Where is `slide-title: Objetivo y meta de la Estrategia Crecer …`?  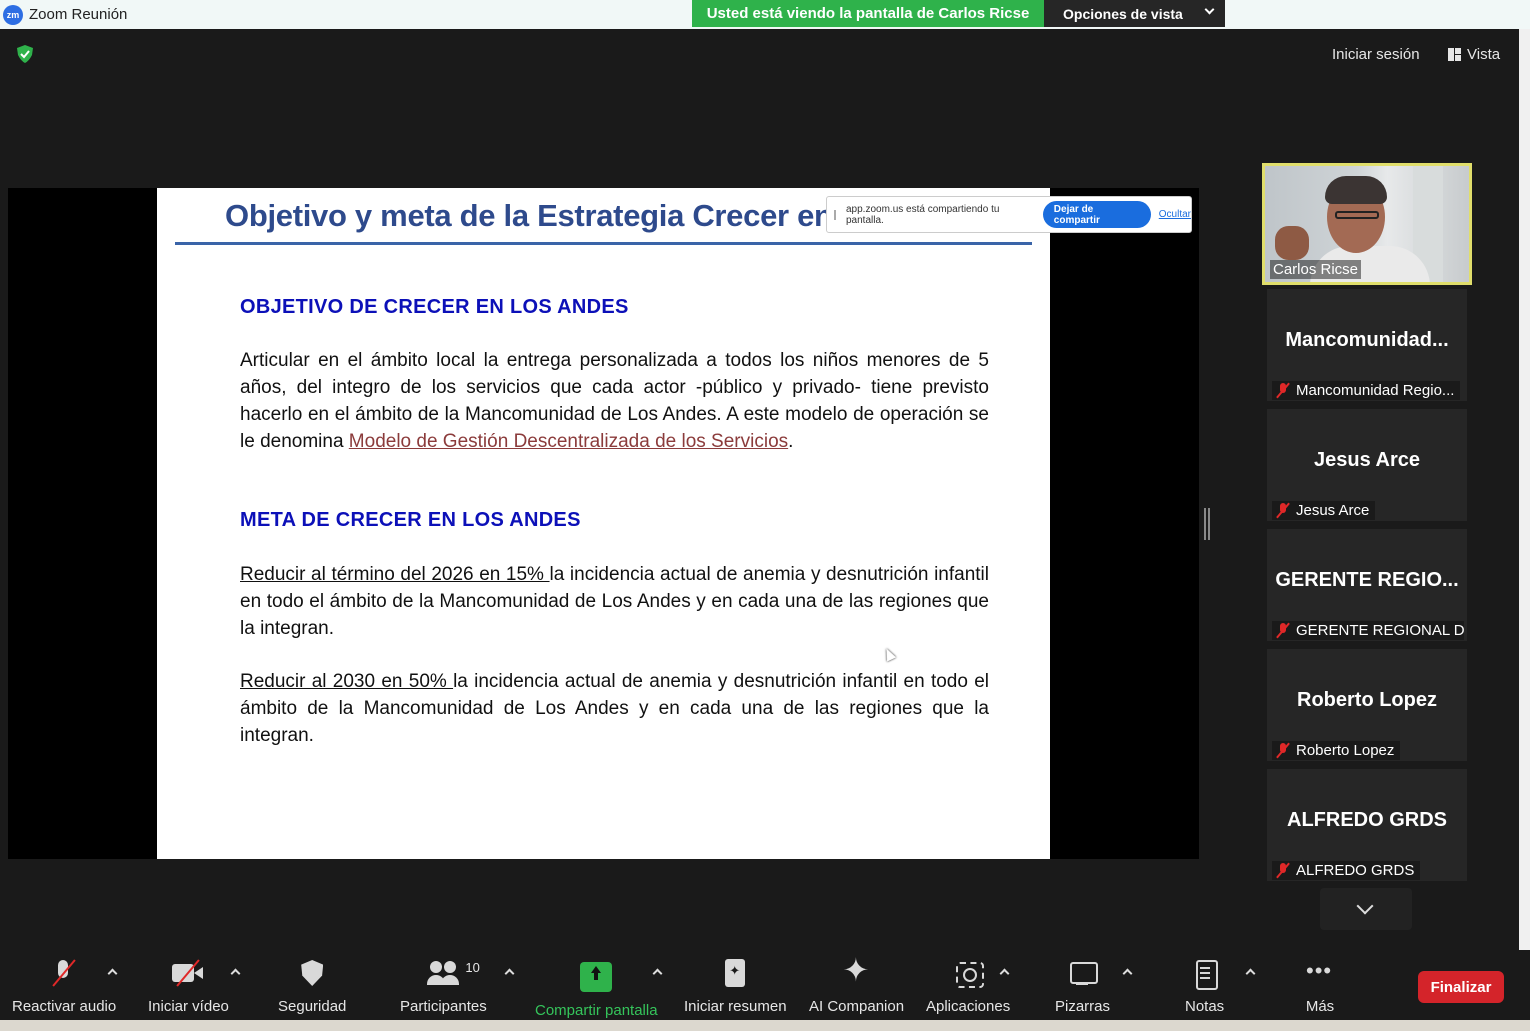
slide-title: Objetivo y meta de la Estrategia Crecer … is located at coordinates (529, 215).